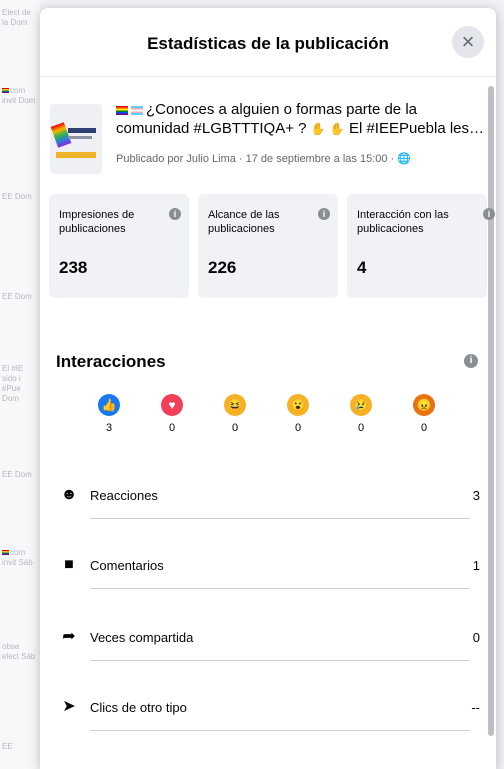  I want to click on metric-label: Reacciones, so click(124, 495).